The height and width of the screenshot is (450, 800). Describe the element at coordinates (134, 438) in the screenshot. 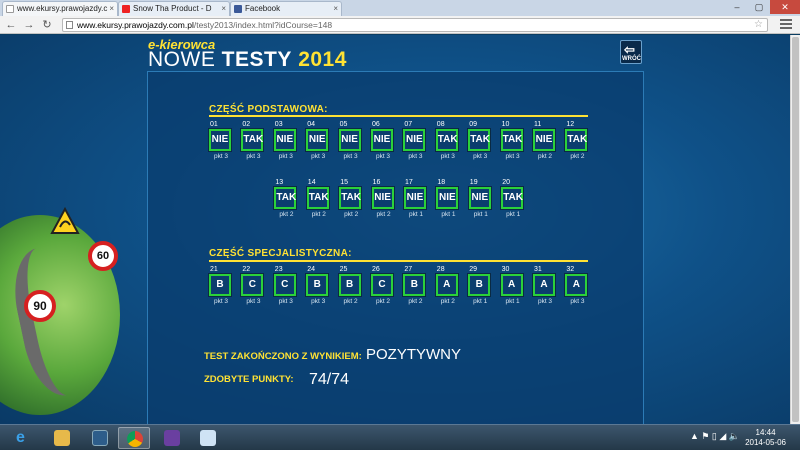

I see `taskbar-chrome` at that location.